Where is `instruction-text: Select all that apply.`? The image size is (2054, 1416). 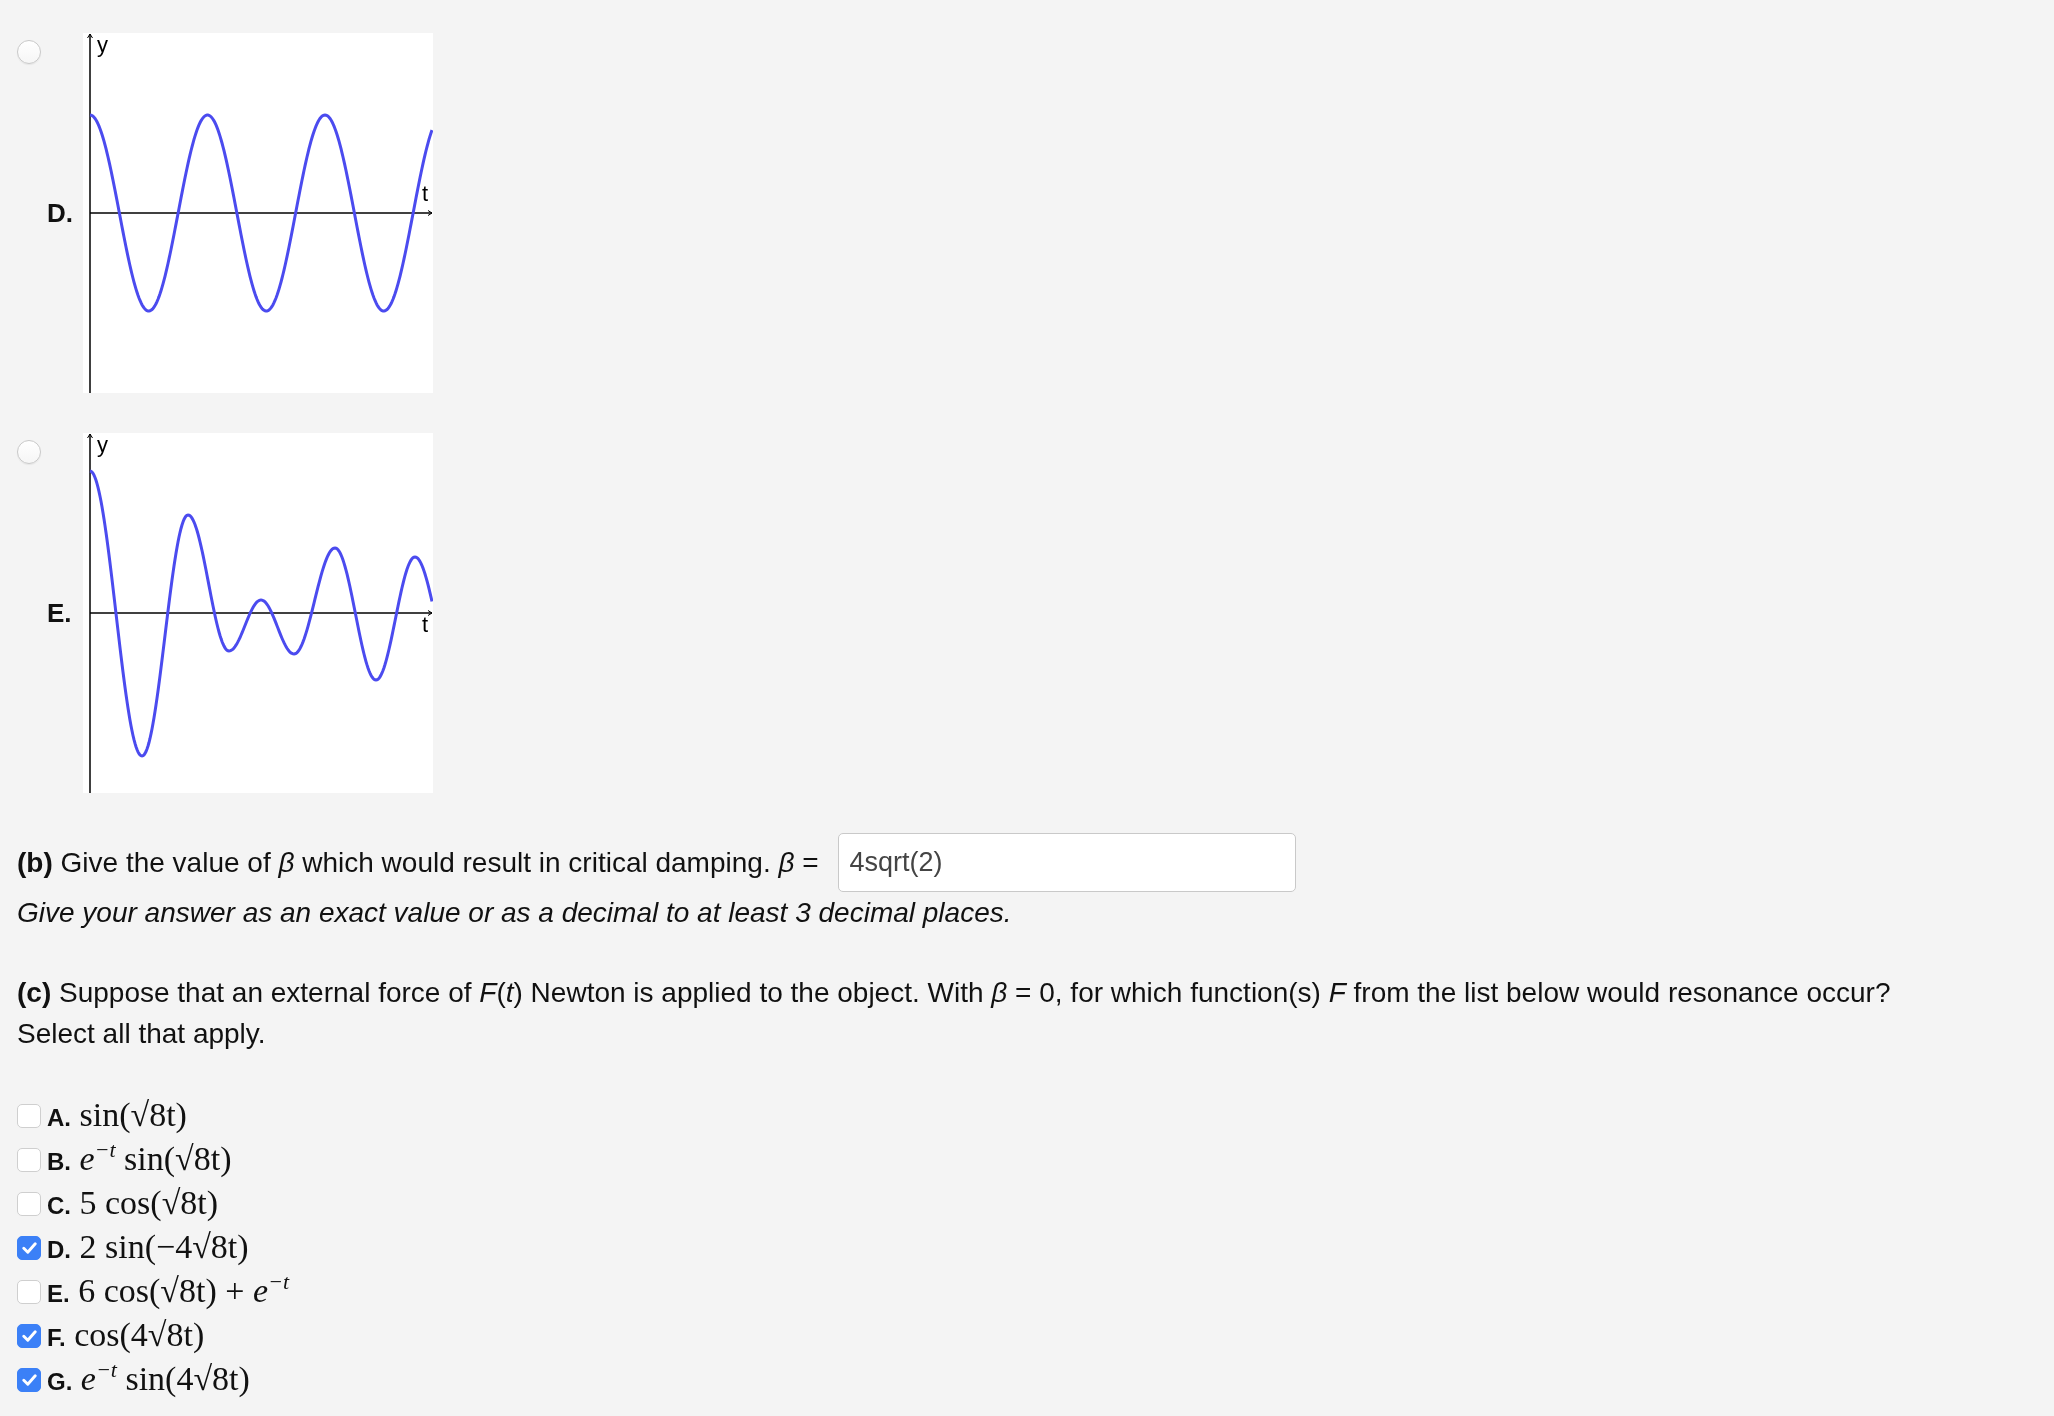
instruction-text: Select all that apply. is located at coordinates (142, 1034).